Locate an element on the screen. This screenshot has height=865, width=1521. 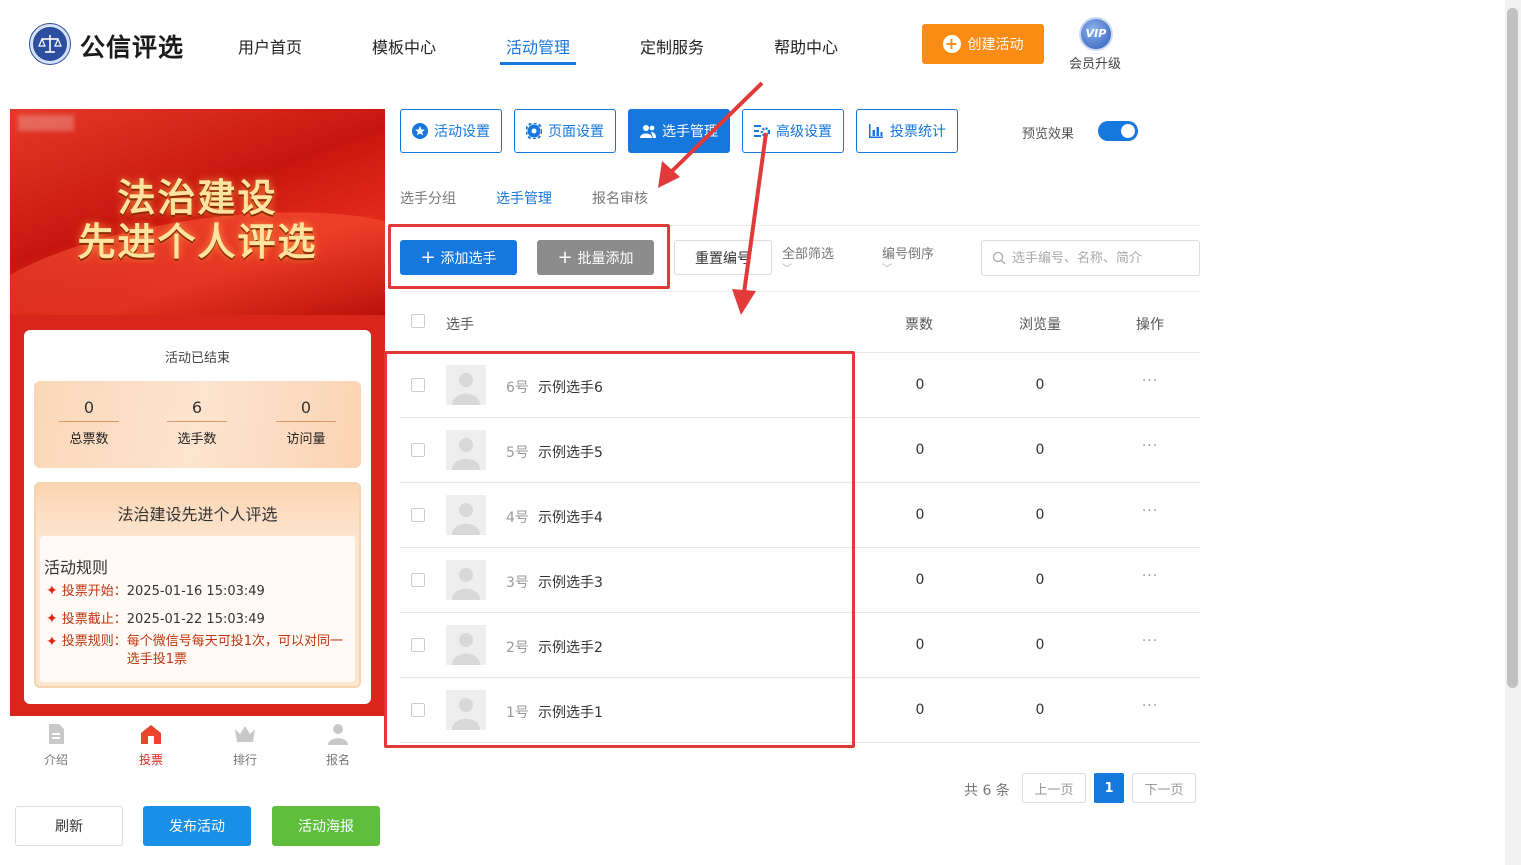
nav-activity-management: 活动管理 is located at coordinates (538, 46).